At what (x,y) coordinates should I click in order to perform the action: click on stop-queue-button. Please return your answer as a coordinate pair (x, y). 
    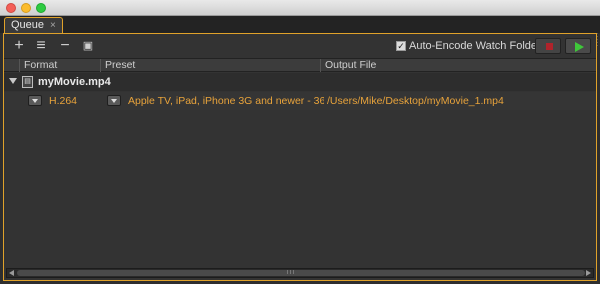
    Looking at the image, I should click on (548, 46).